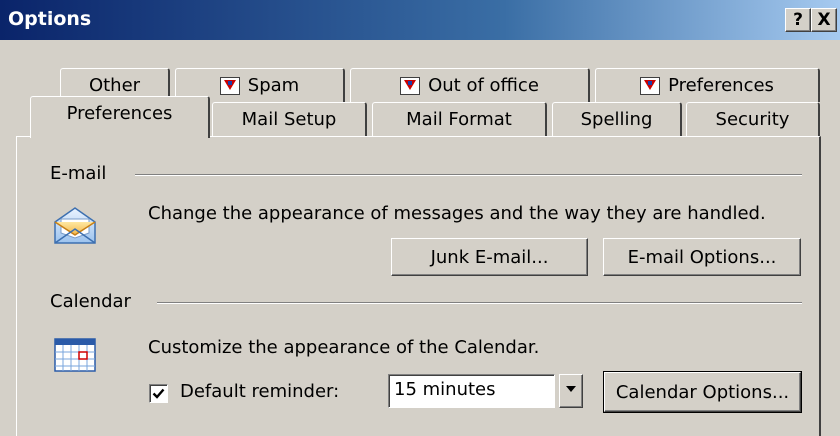  What do you see at coordinates (119, 113) in the screenshot?
I see `tab-preferences-label: Preferences` at bounding box center [119, 113].